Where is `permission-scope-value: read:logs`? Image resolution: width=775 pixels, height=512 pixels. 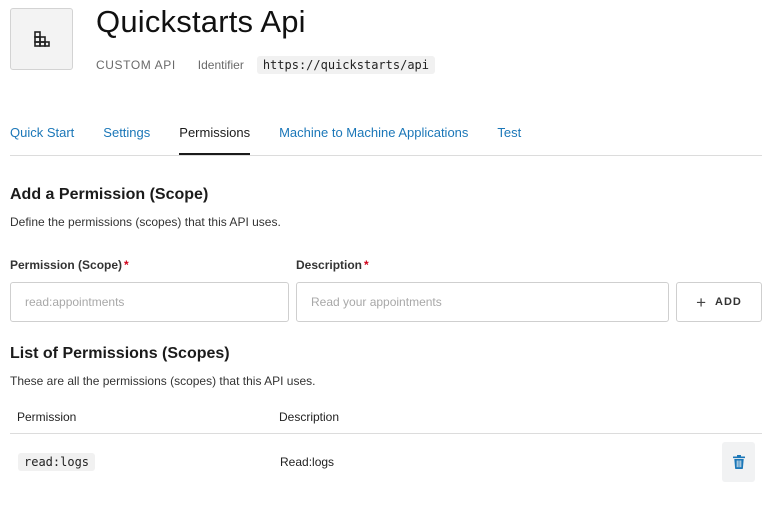
permission-scope-value: read:logs is located at coordinates (57, 462).